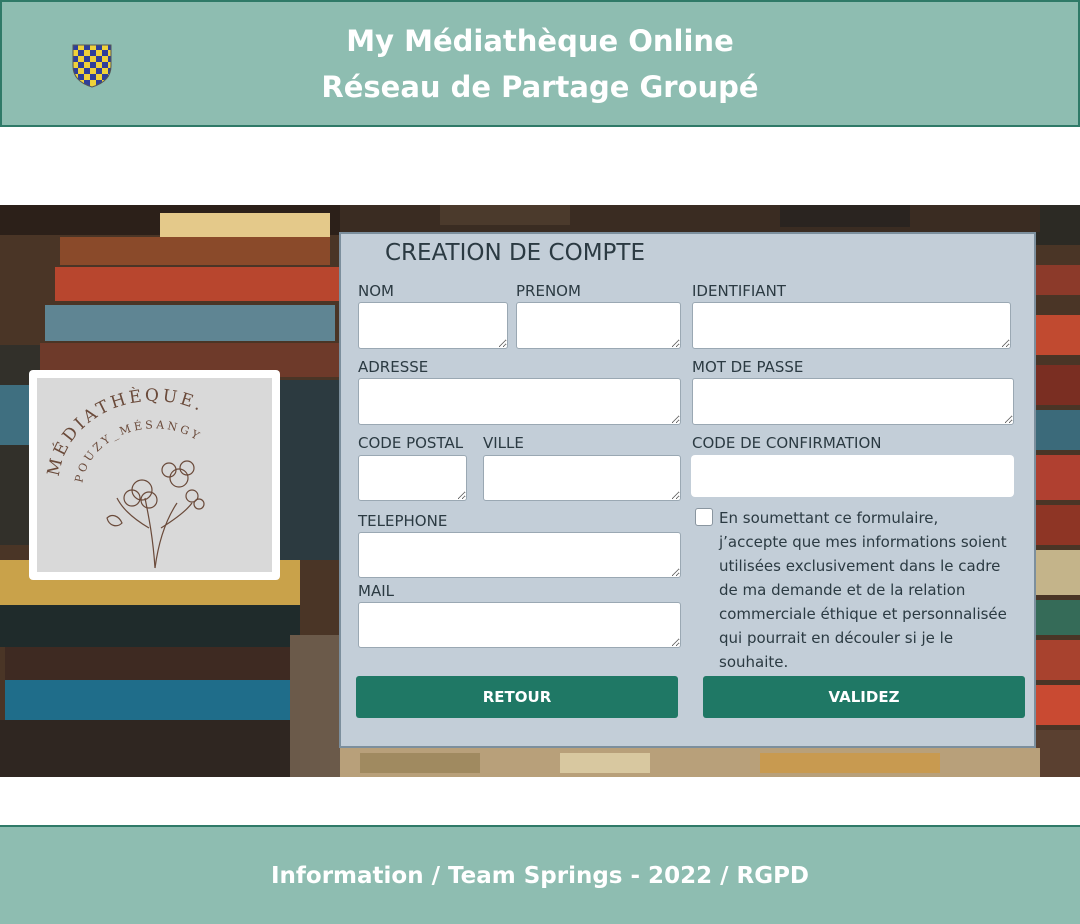  I want to click on mail-field, so click(519, 625).